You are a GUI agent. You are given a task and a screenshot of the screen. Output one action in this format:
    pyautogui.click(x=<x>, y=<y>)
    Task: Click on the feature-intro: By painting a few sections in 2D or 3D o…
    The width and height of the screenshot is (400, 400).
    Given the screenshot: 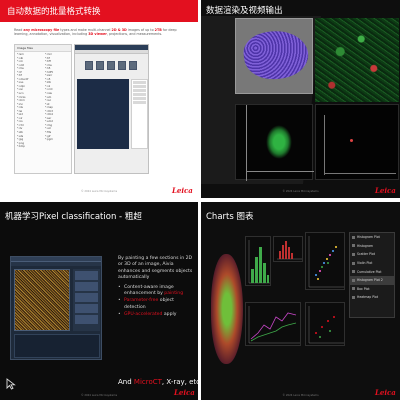 What is the action you would take?
    pyautogui.click(x=155, y=268)
    